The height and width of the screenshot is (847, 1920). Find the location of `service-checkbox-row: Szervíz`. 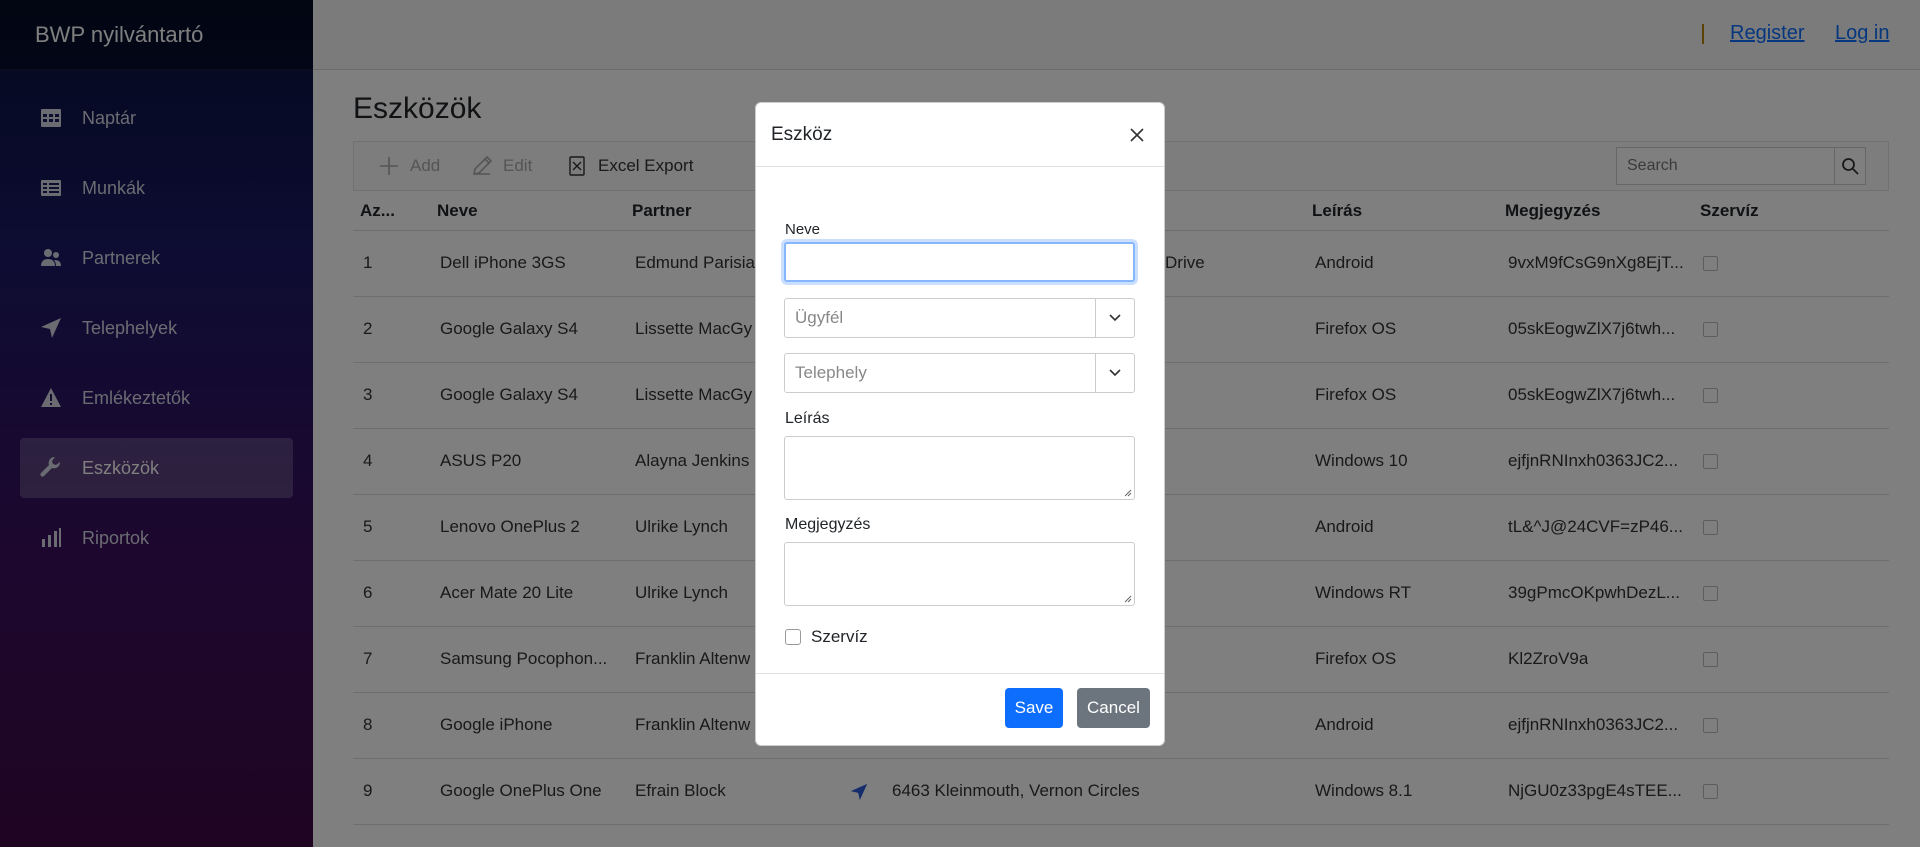

service-checkbox-row: Szervíz is located at coordinates (826, 637).